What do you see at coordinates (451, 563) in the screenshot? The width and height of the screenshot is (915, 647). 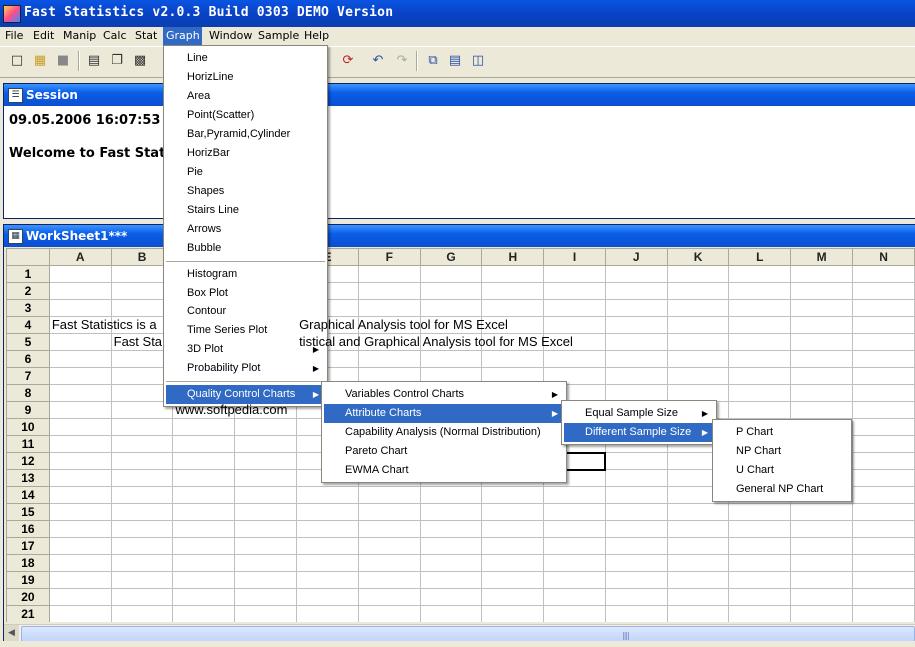 I see `cell-g18` at bounding box center [451, 563].